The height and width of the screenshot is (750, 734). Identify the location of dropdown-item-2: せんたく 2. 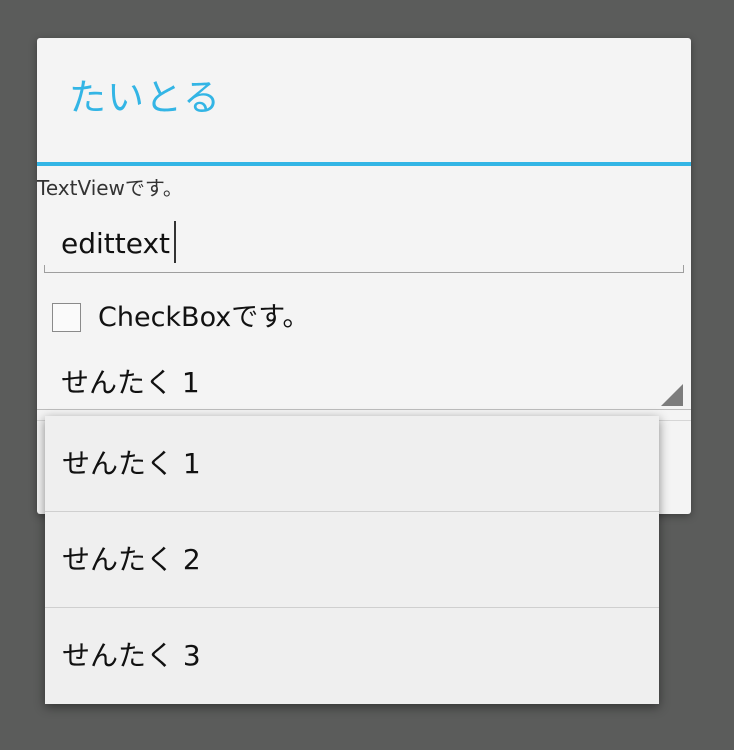
(352, 560).